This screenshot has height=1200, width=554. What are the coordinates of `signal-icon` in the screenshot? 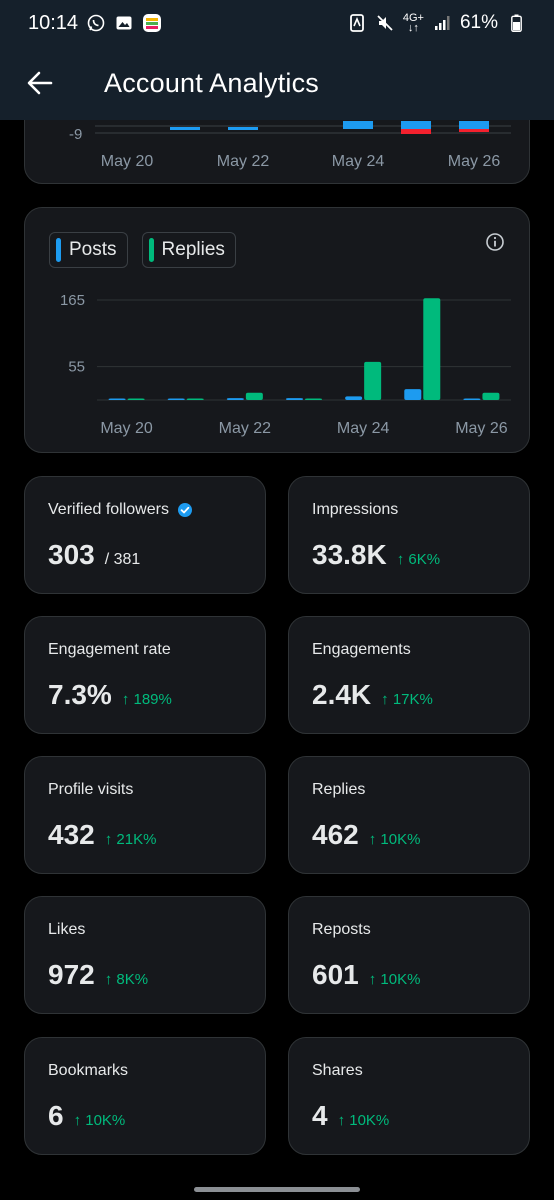 It's located at (442, 23).